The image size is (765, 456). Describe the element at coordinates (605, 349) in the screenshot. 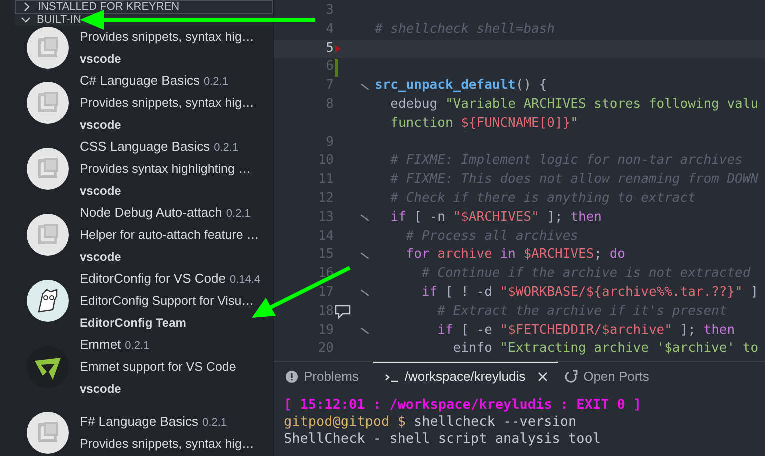

I see `code-line: einfo "Extracting archive '$archive' to` at that location.